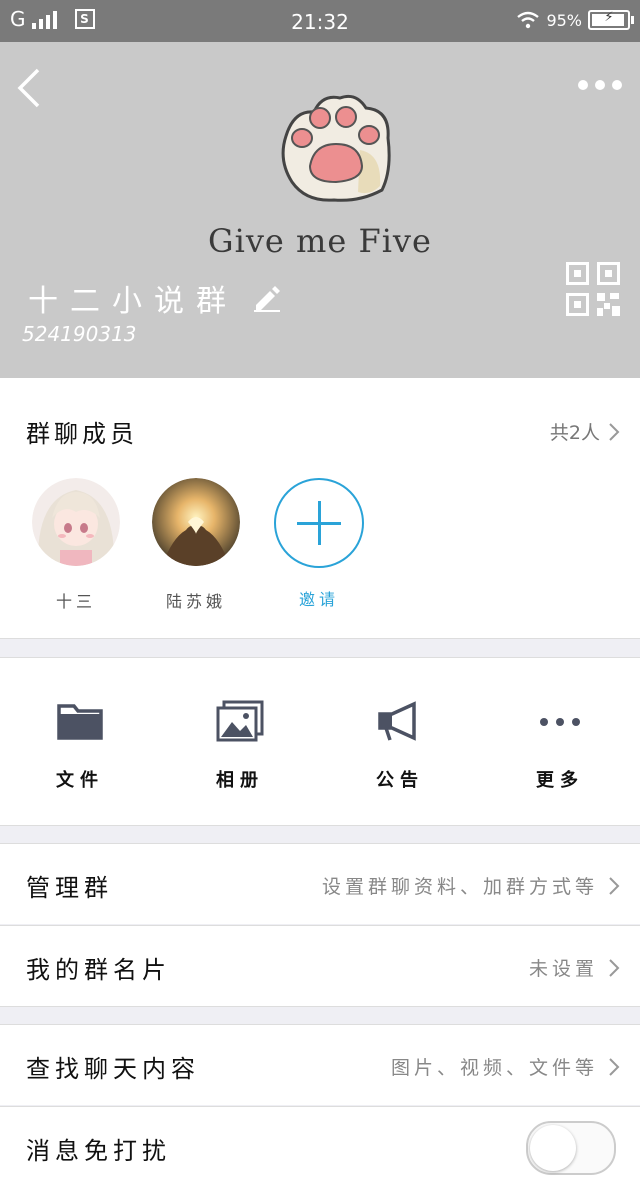  I want to click on announcement-button: 公告, so click(400, 746).